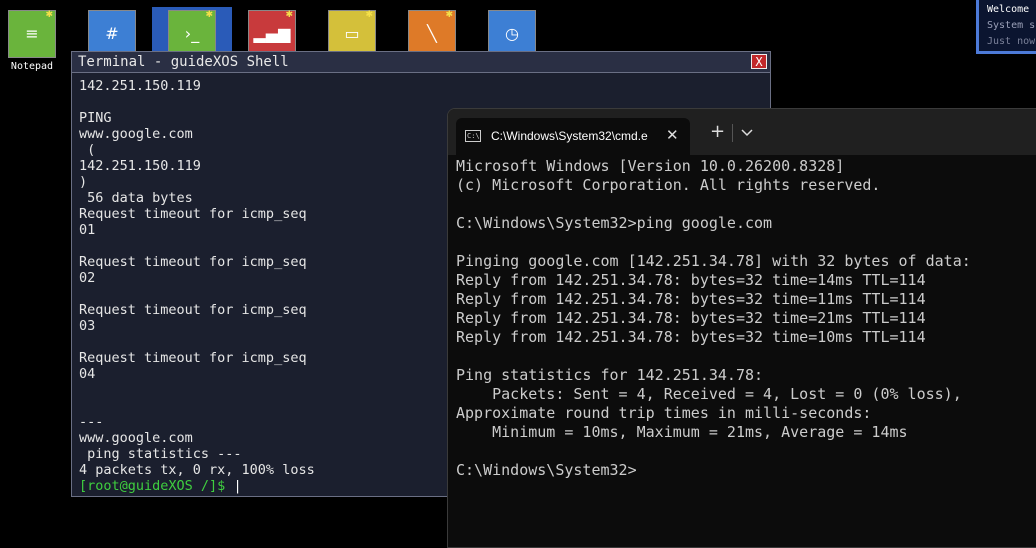 The width and height of the screenshot is (1036, 548). Describe the element at coordinates (1011, 41) in the screenshot. I see `notification-time: Just now` at that location.